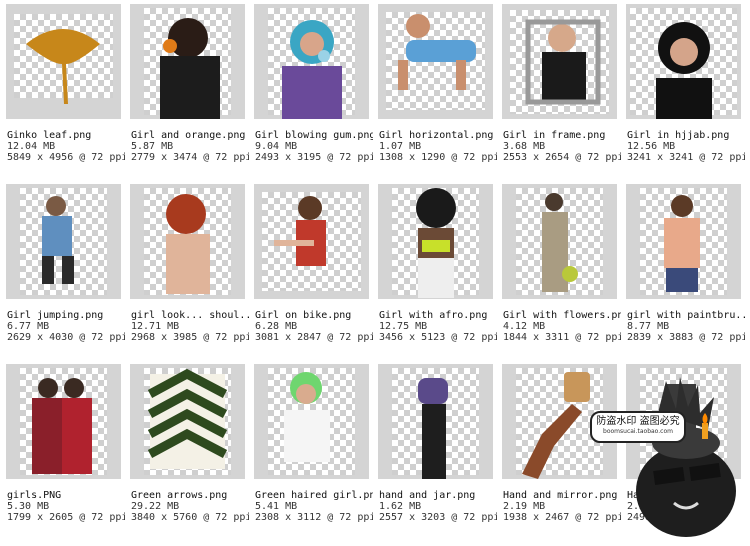  Describe the element at coordinates (438, 337) in the screenshot. I see `file-dimensions: 3456 x 5123 @ 72 ppi` at that location.